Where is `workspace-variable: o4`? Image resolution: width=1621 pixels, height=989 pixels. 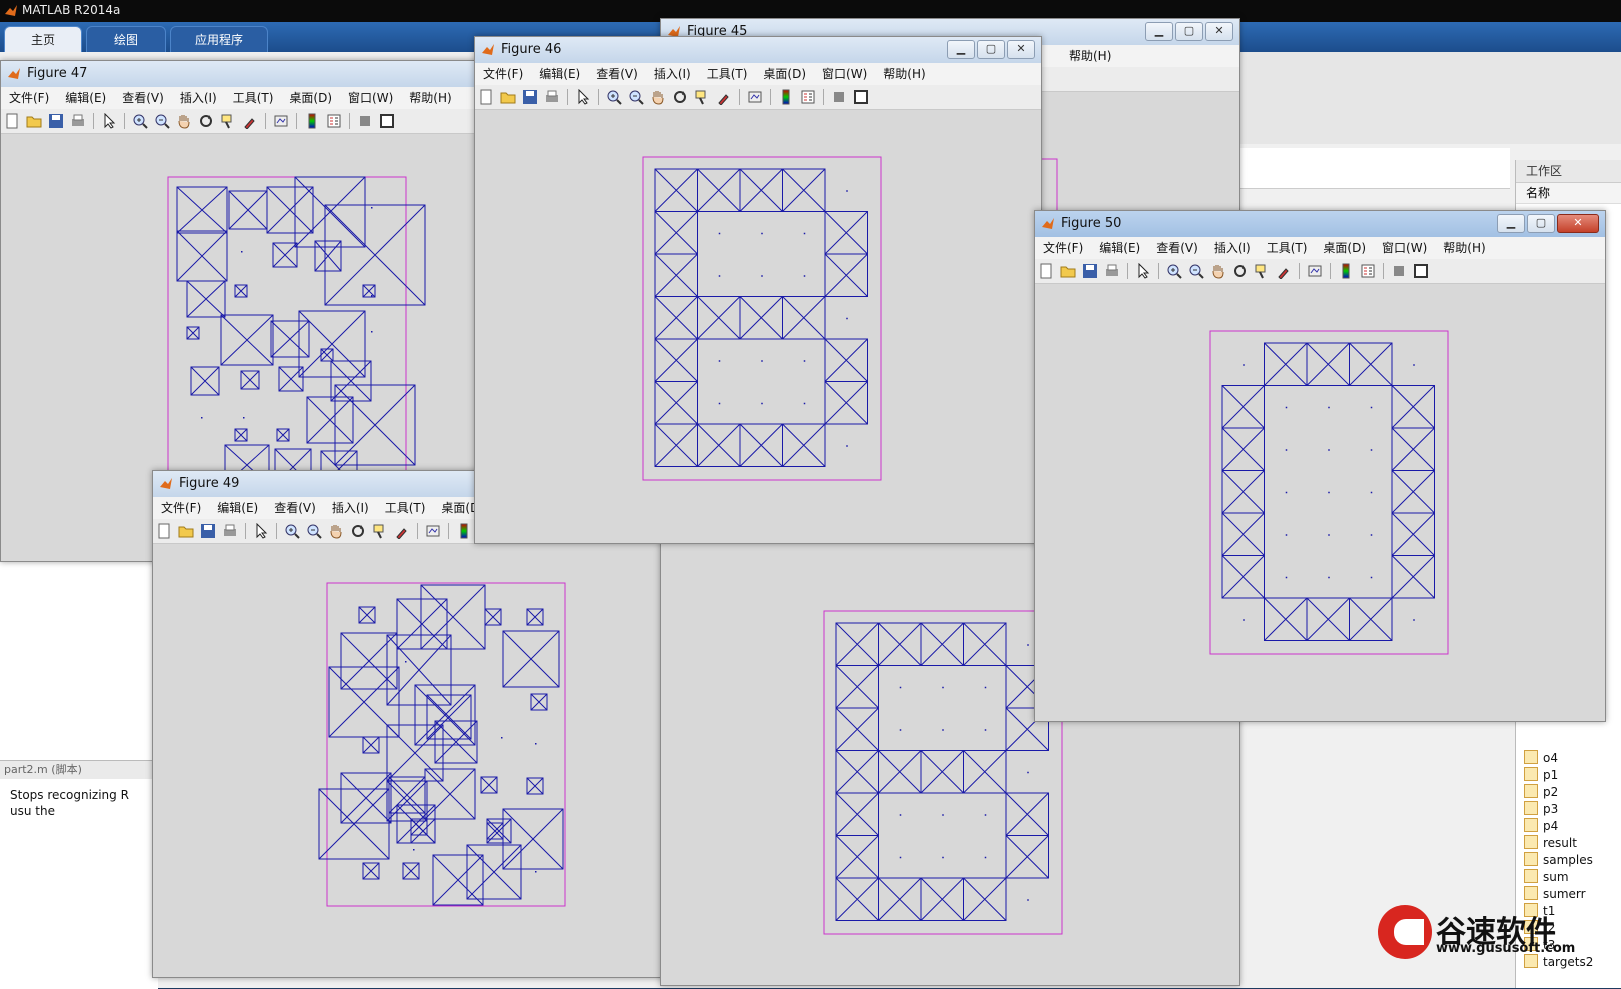
workspace-variable: o4 is located at coordinates (1541, 758).